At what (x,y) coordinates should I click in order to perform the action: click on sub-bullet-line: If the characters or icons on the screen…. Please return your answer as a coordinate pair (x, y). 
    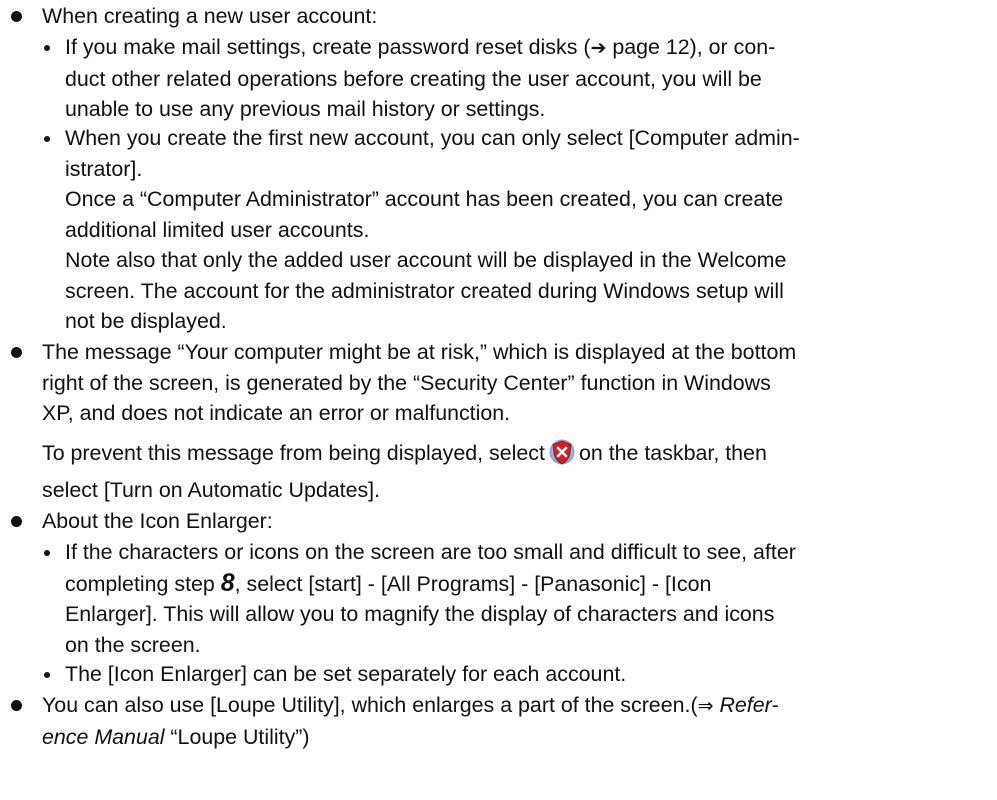
    Looking at the image, I should click on (430, 552).